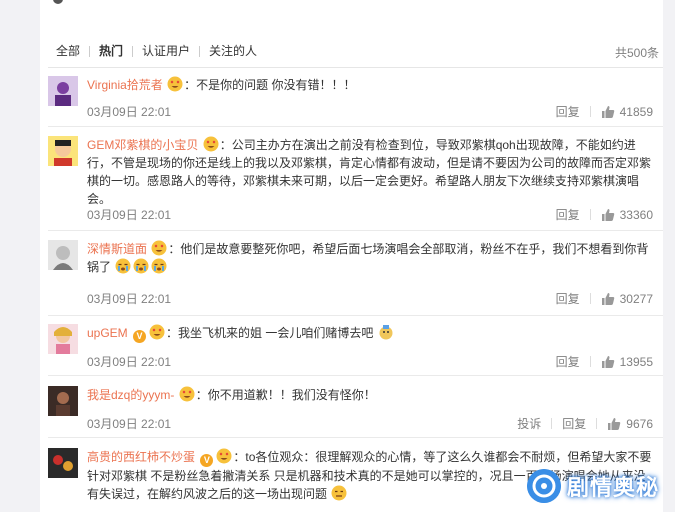 Image resolution: width=675 pixels, height=512 pixels. What do you see at coordinates (339, 493) in the screenshot?
I see `awkward-smile-emoji-icon` at bounding box center [339, 493].